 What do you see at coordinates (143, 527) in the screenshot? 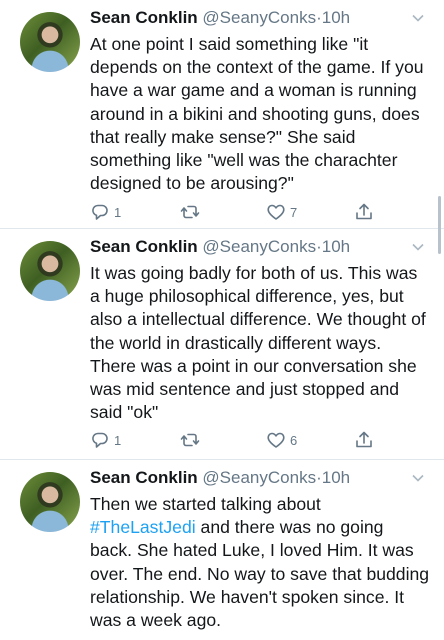
I see `hashtag-link: #TheLastJedi` at bounding box center [143, 527].